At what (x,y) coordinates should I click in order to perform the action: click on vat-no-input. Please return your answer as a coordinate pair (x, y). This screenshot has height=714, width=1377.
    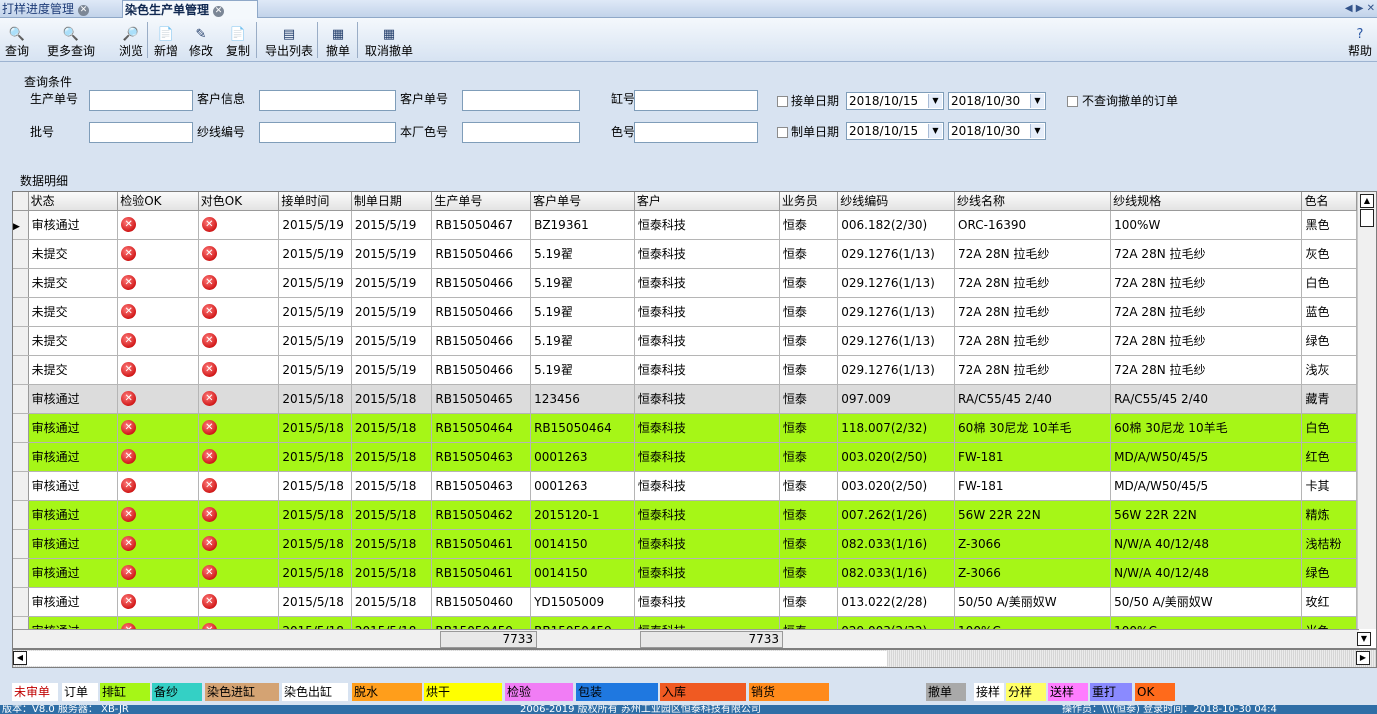
    Looking at the image, I should click on (696, 100).